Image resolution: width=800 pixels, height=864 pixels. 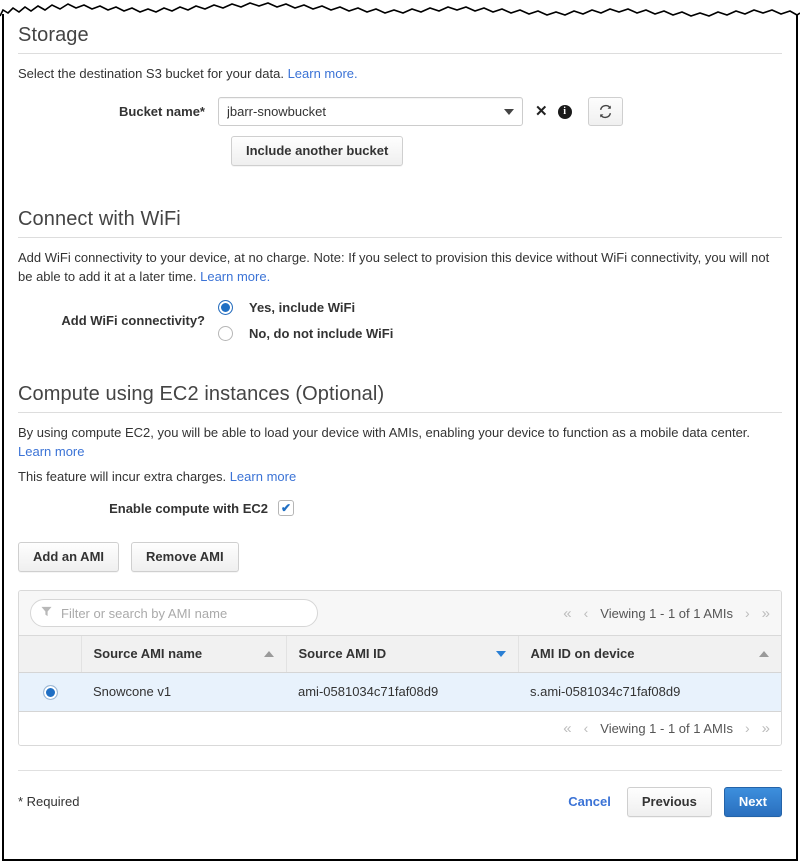 What do you see at coordinates (53, 35) in the screenshot?
I see `storage-section-title: Storage` at bounding box center [53, 35].